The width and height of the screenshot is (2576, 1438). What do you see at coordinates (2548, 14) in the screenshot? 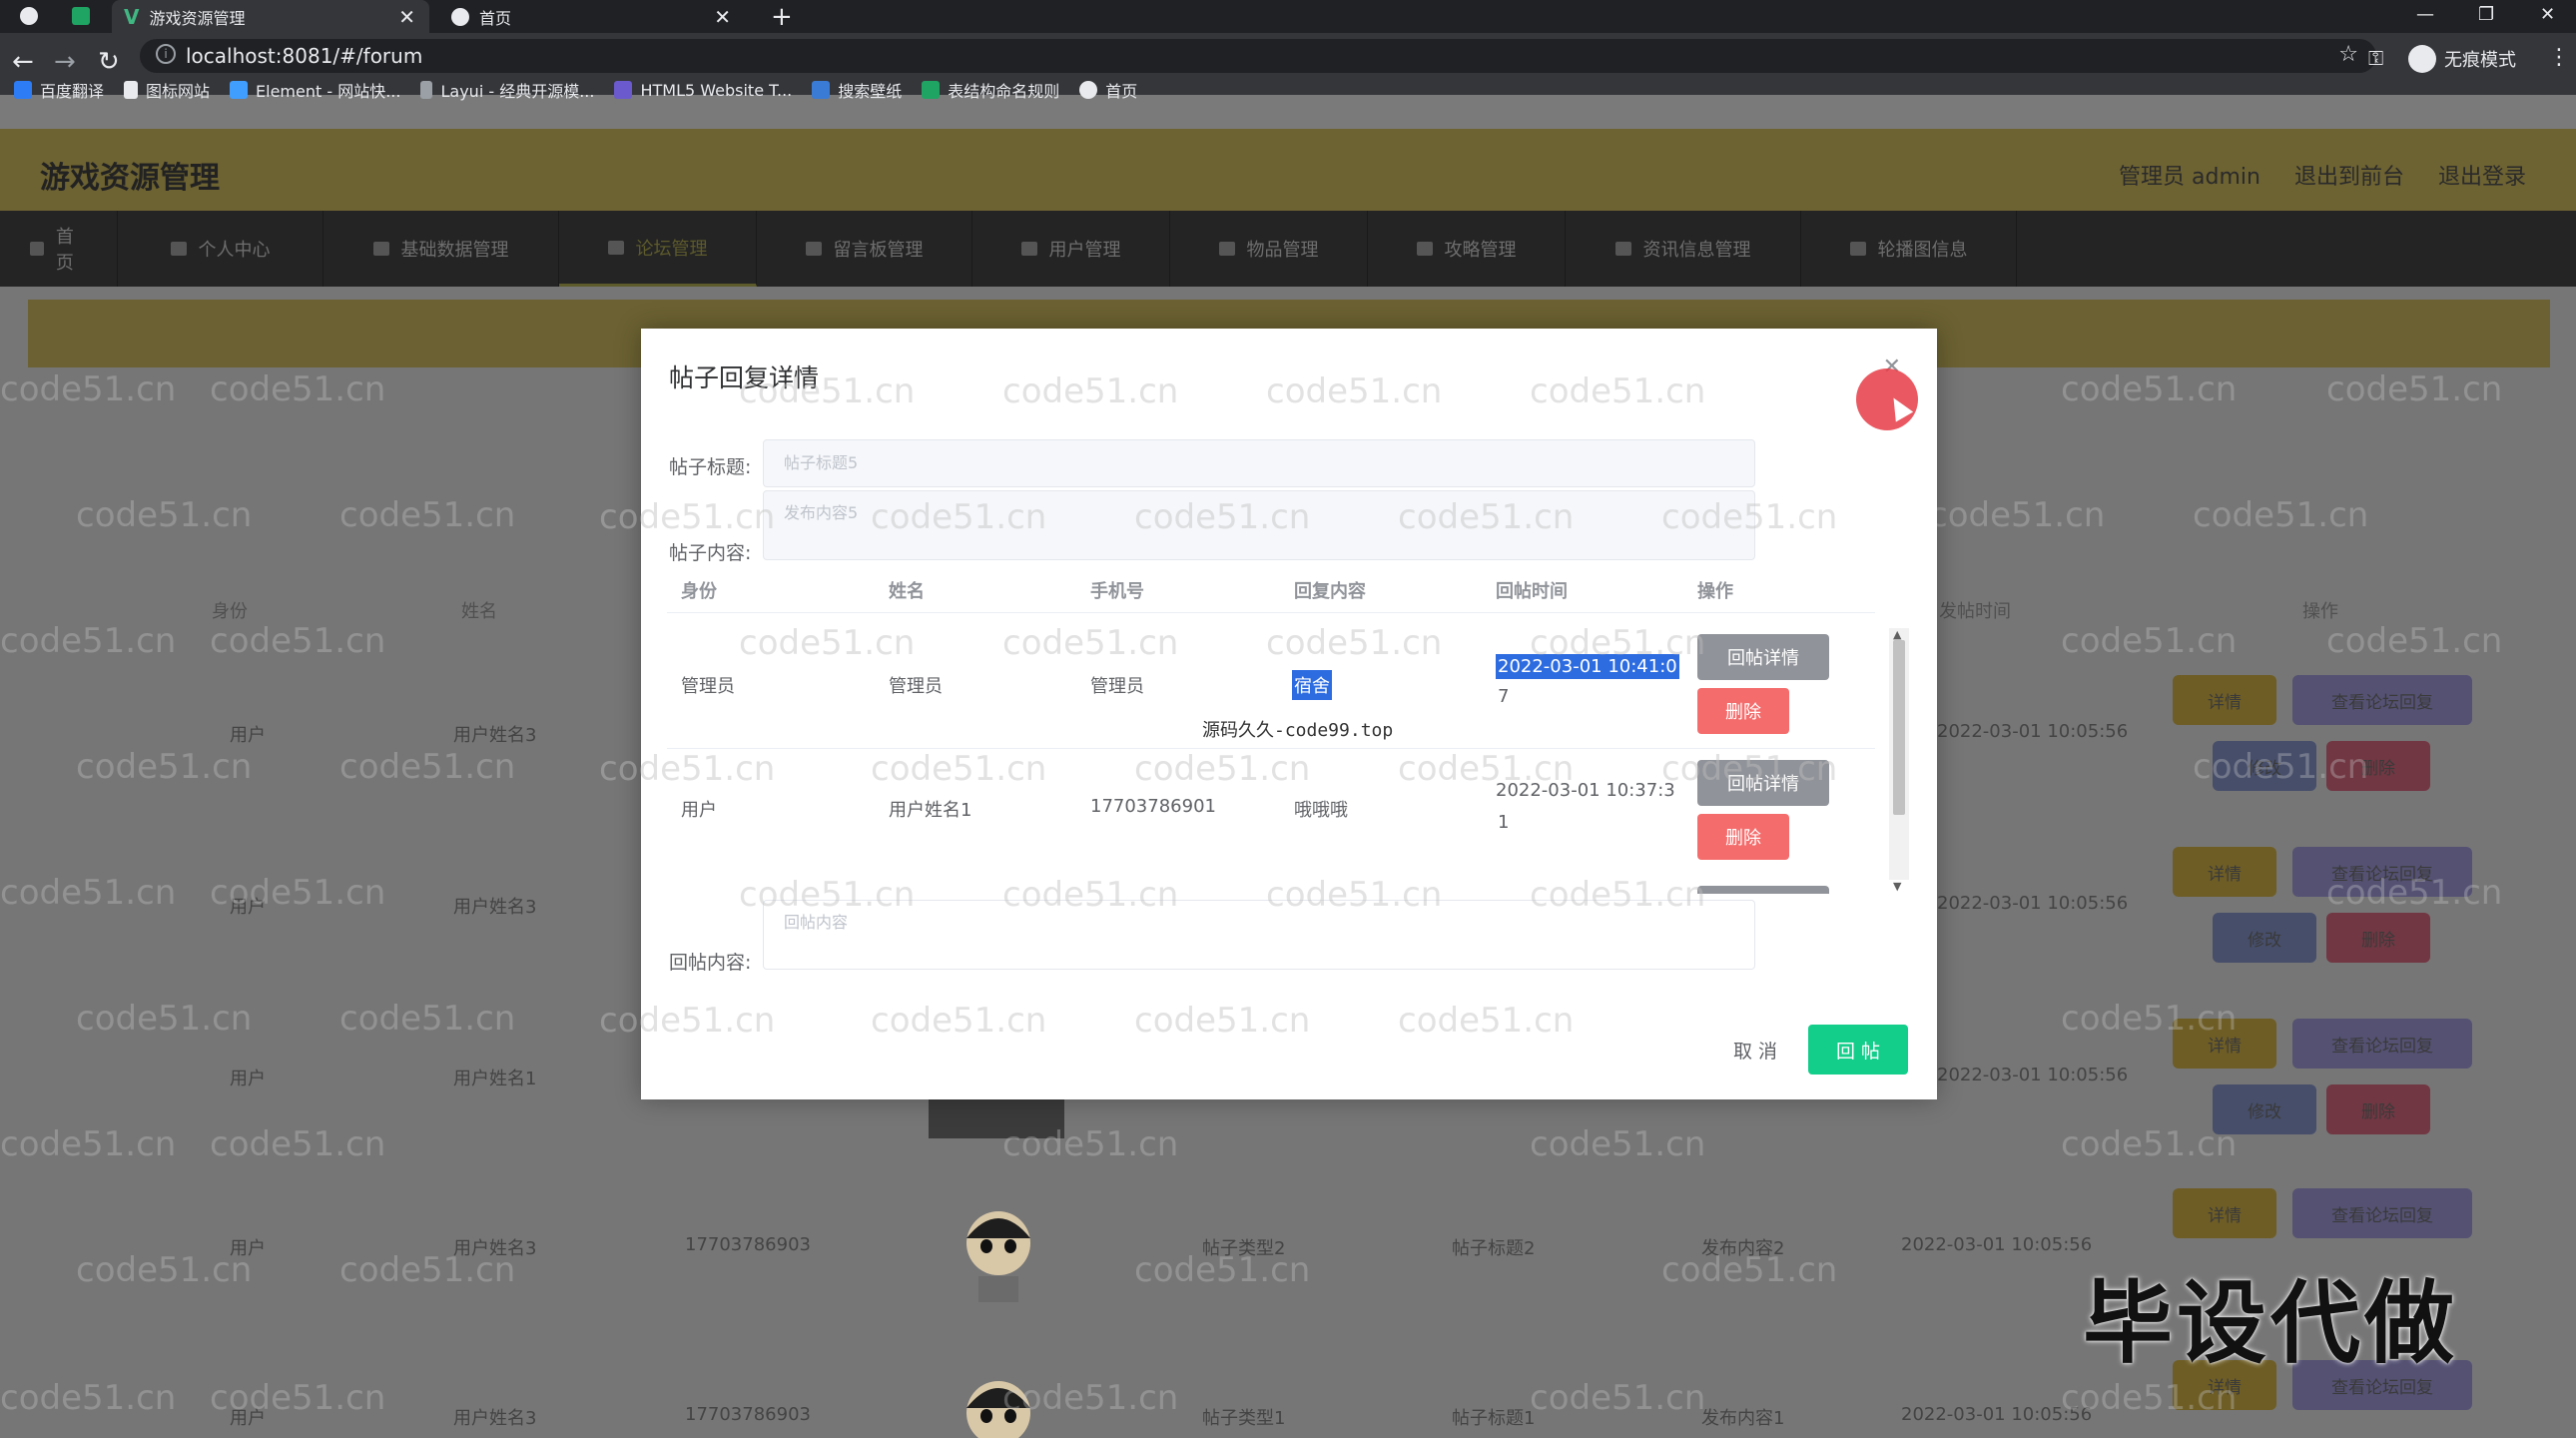
I see `window-close-icon: ✕` at bounding box center [2548, 14].